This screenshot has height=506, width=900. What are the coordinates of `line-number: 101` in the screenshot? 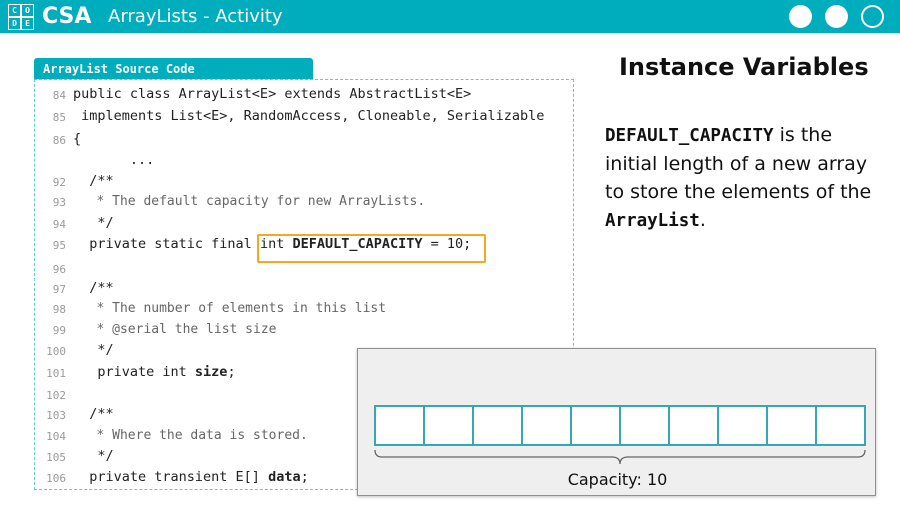 It's located at (56, 373).